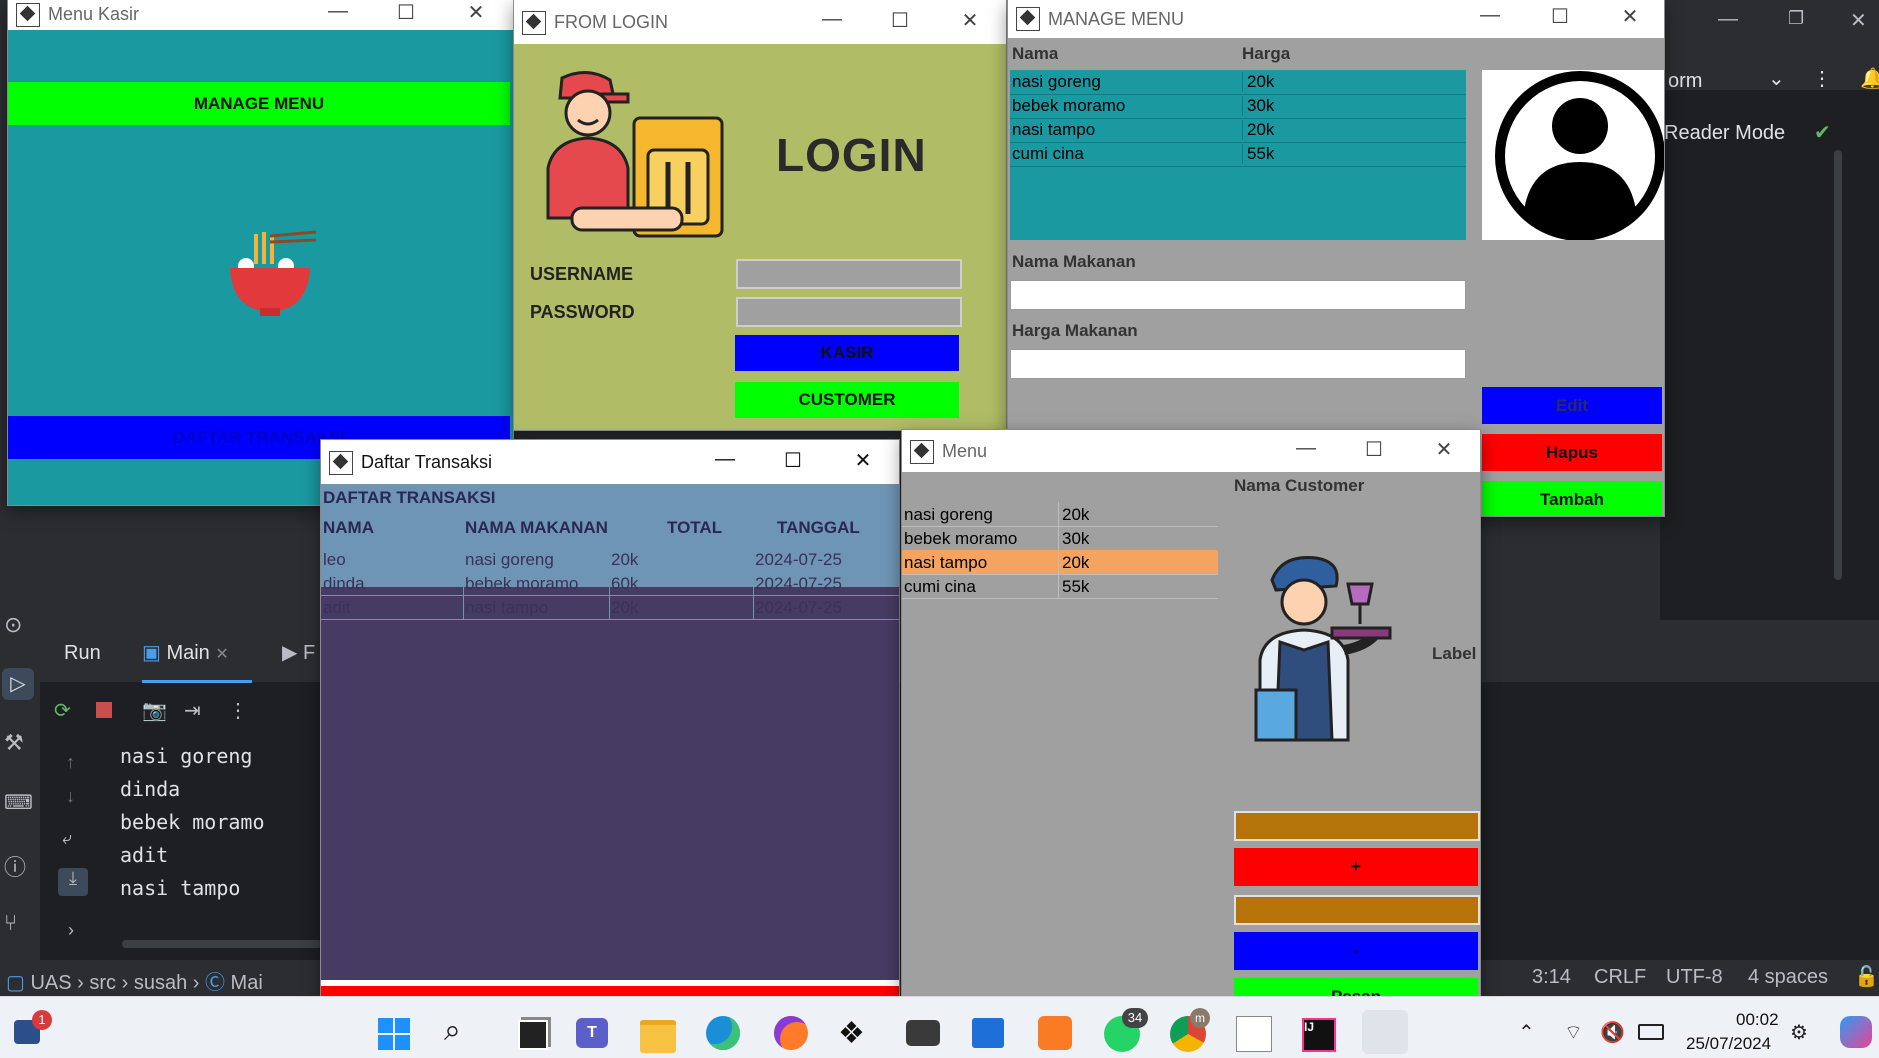 The height and width of the screenshot is (1058, 1879). Describe the element at coordinates (14, 743) in the screenshot. I see `build-icon: ⚒` at that location.